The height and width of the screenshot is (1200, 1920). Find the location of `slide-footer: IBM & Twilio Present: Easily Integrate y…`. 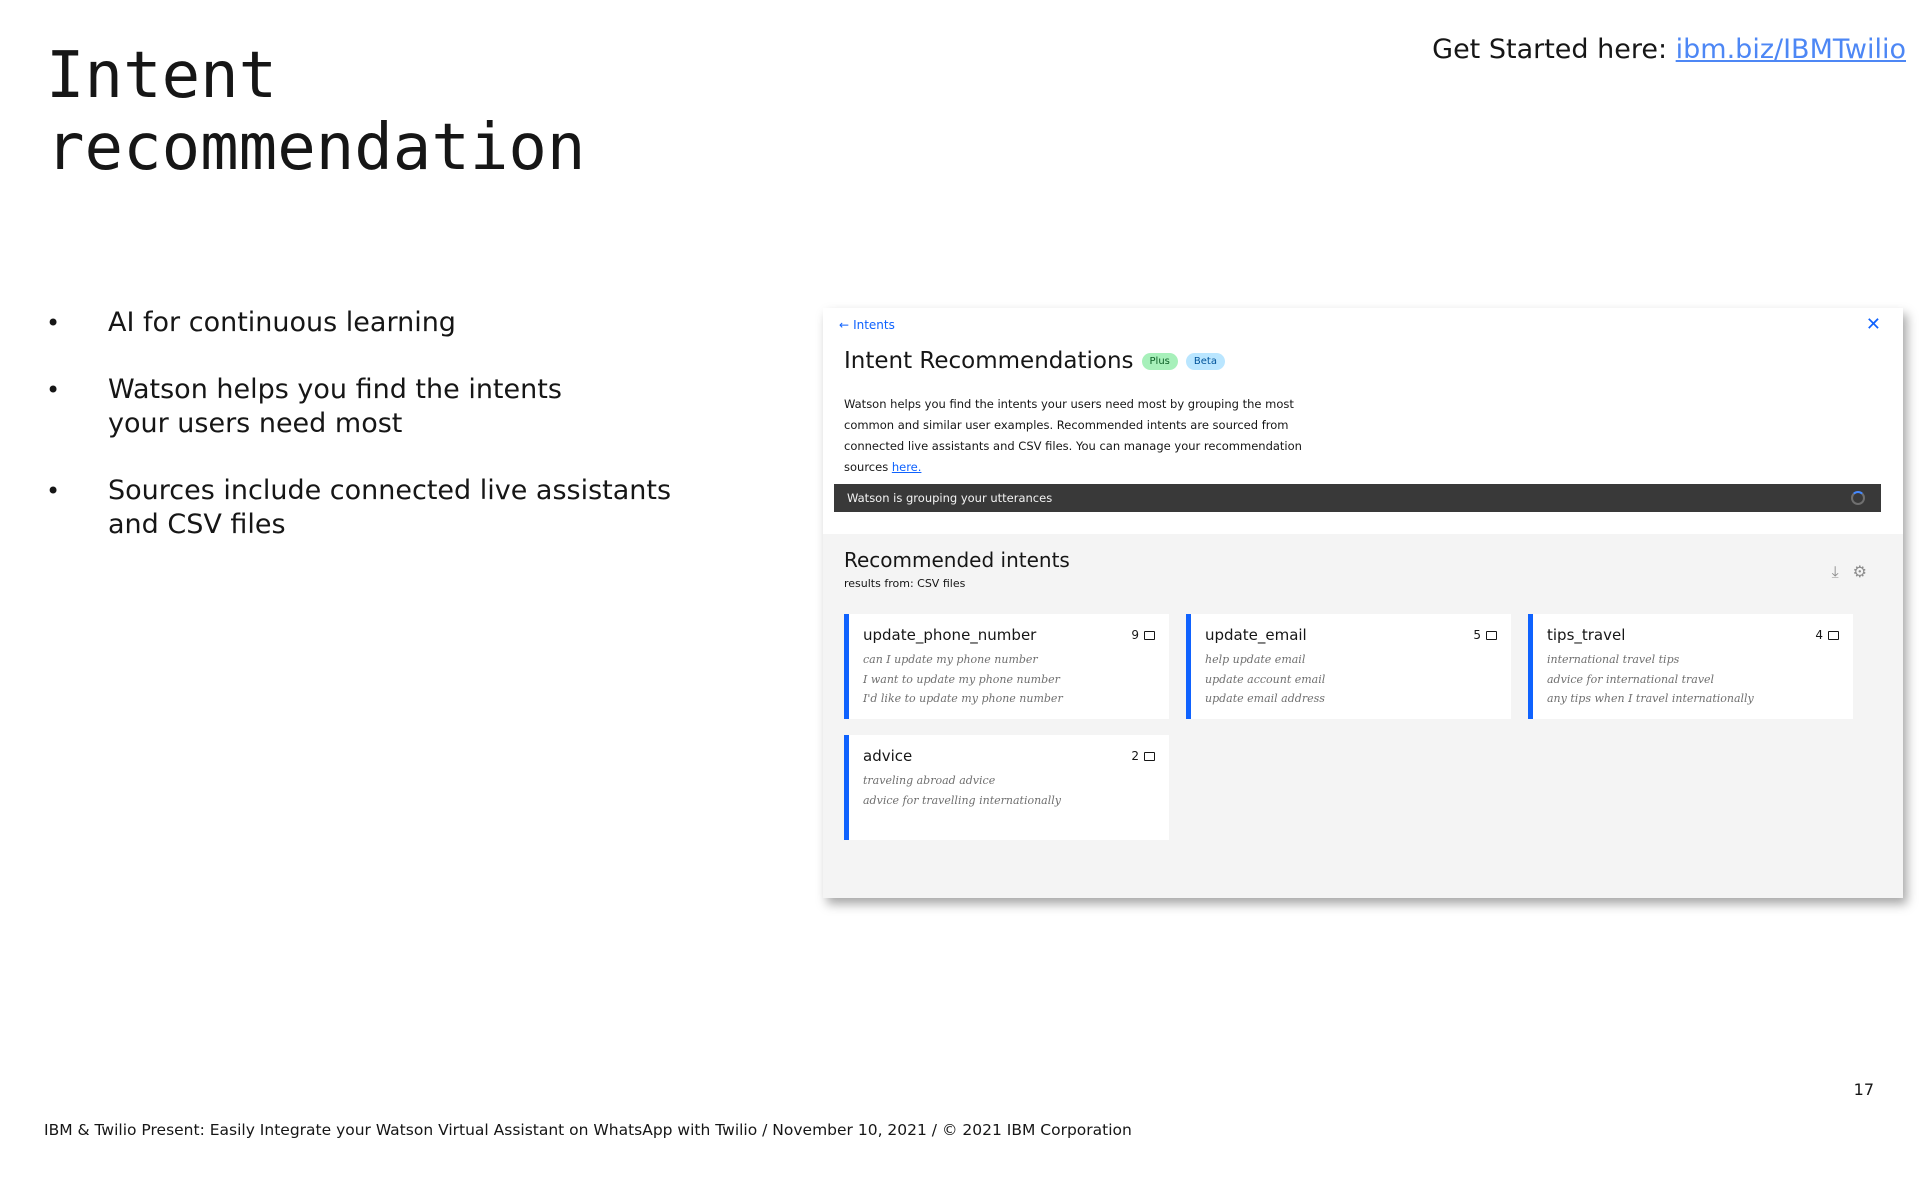

slide-footer: IBM & Twilio Present: Easily Integrate y… is located at coordinates (588, 1130).